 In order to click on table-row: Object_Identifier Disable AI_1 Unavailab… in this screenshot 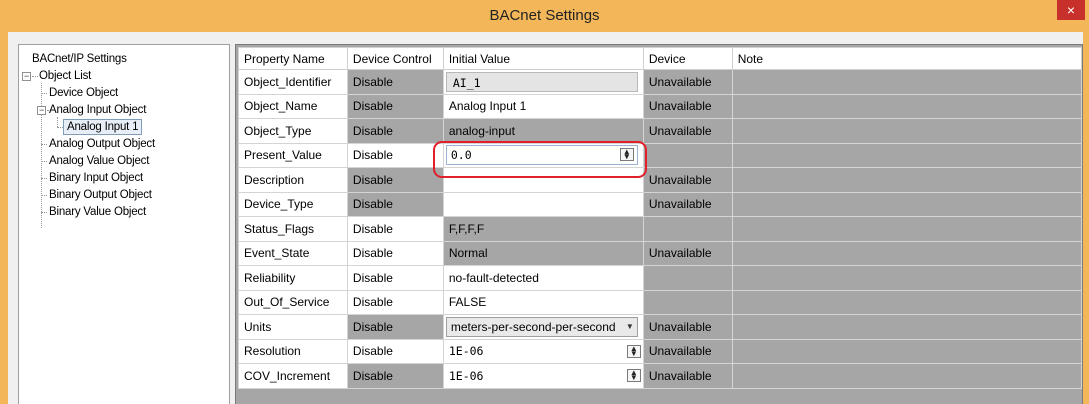, I will do `click(660, 82)`.